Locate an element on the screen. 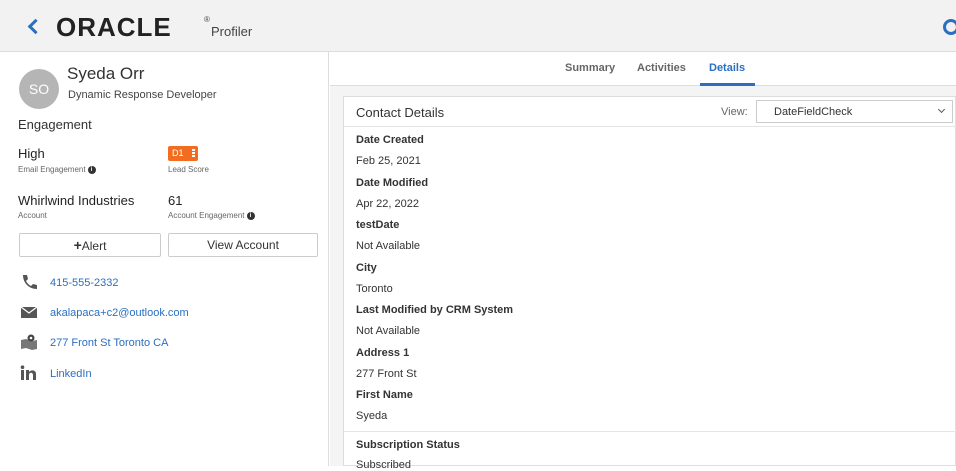 Image resolution: width=956 pixels, height=471 pixels. search-icon is located at coordinates (949, 27).